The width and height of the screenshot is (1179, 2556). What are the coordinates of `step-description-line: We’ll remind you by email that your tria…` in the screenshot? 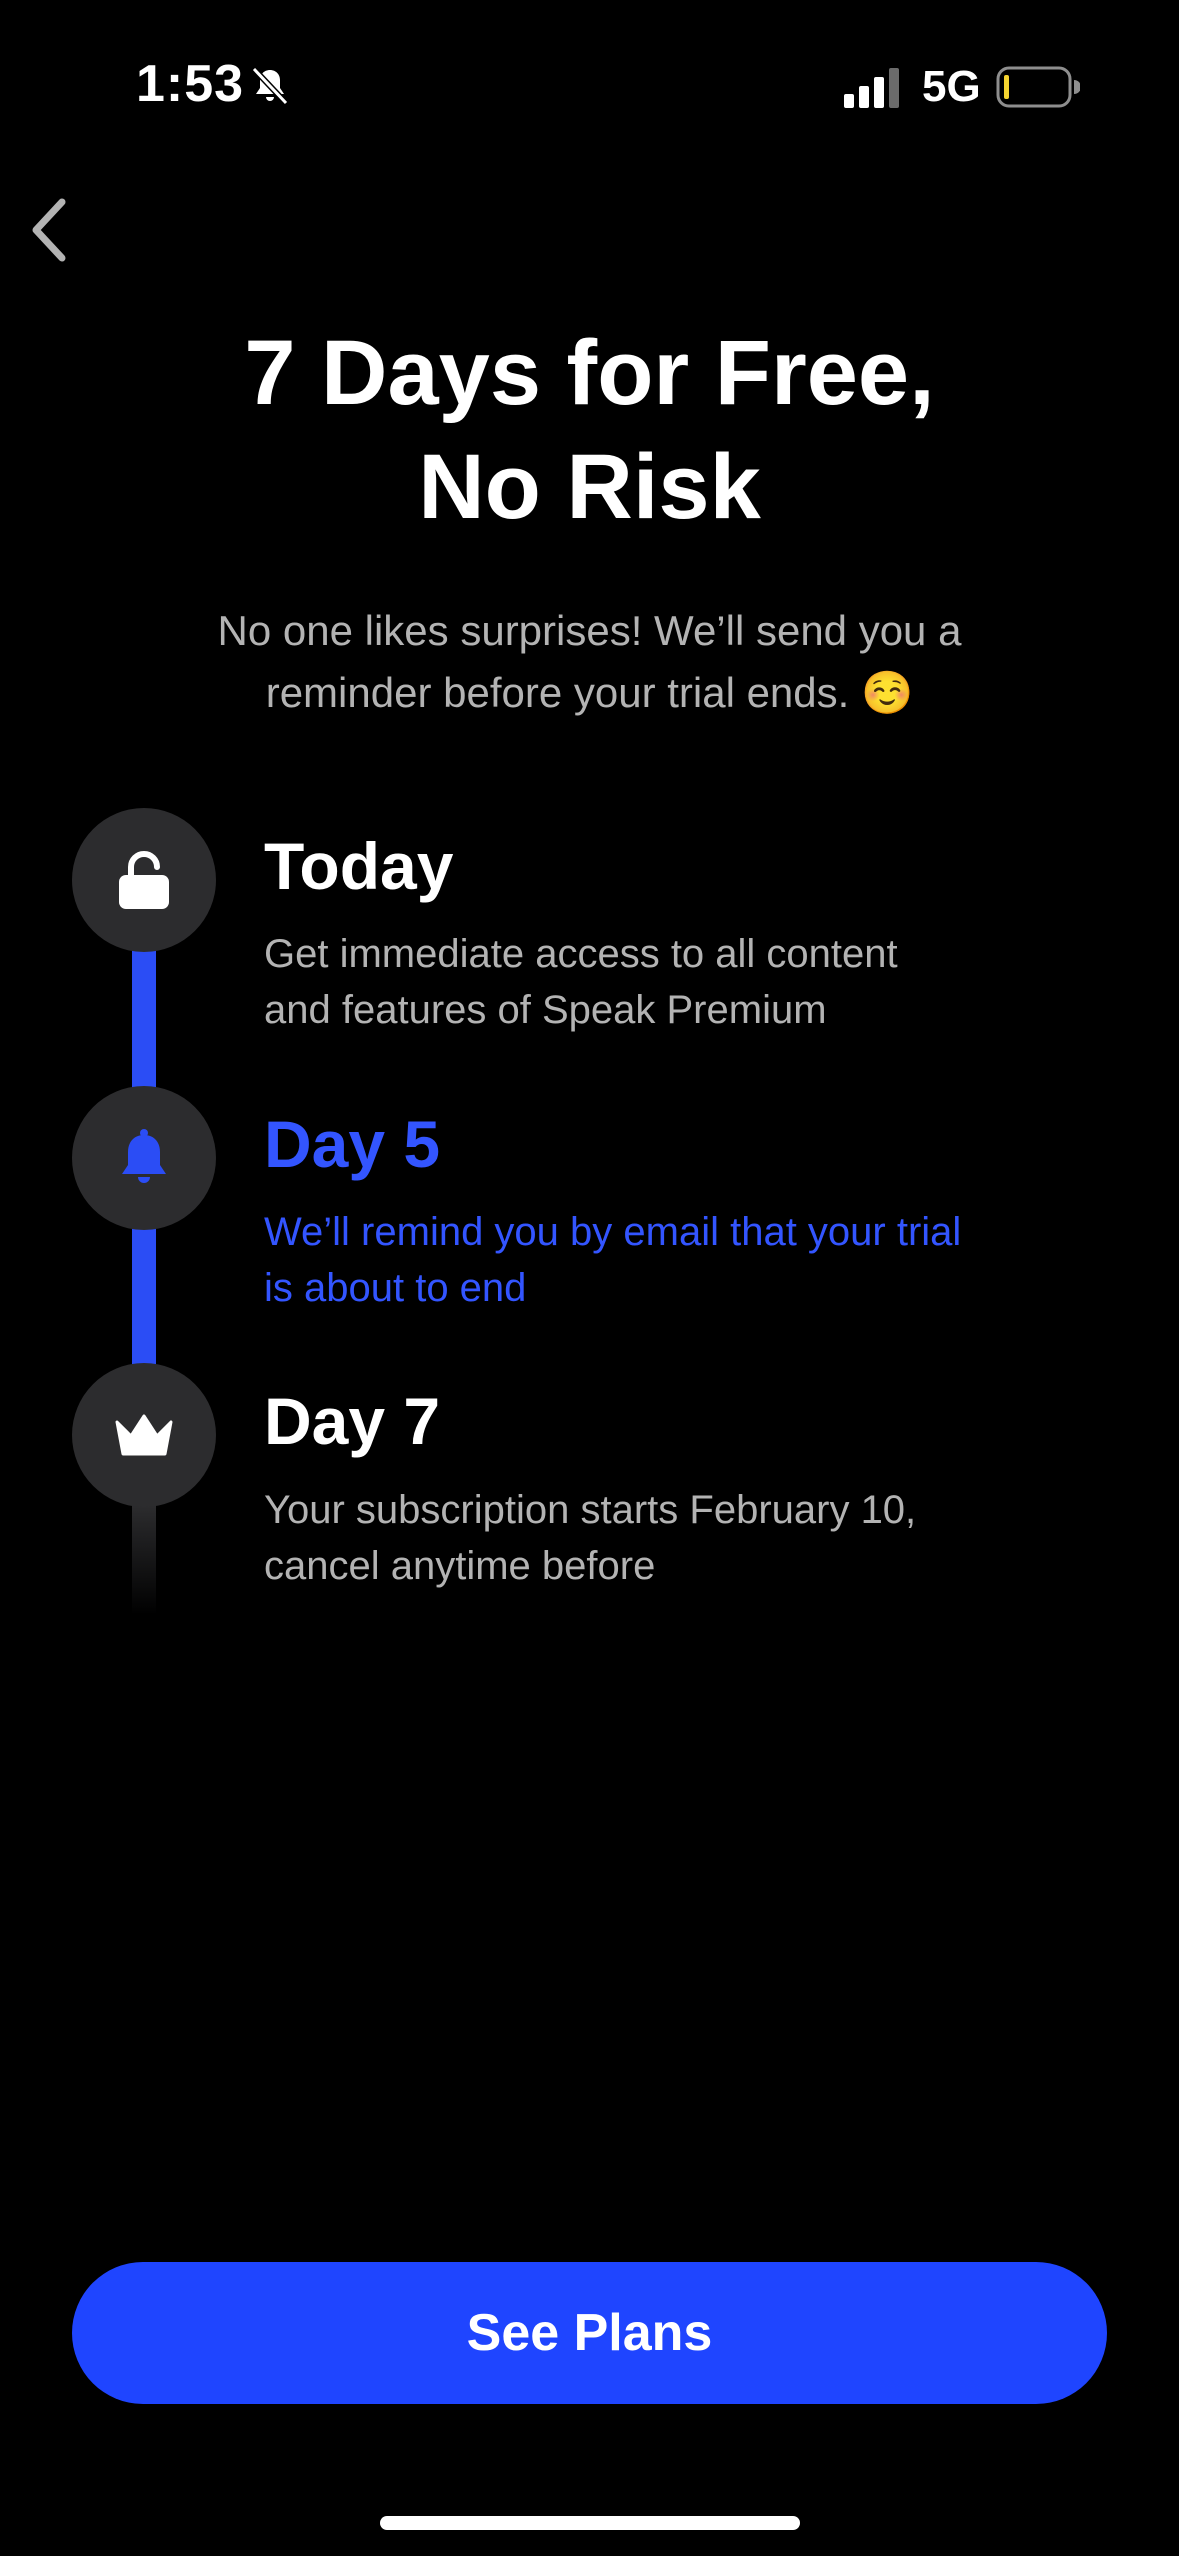 It's located at (613, 1232).